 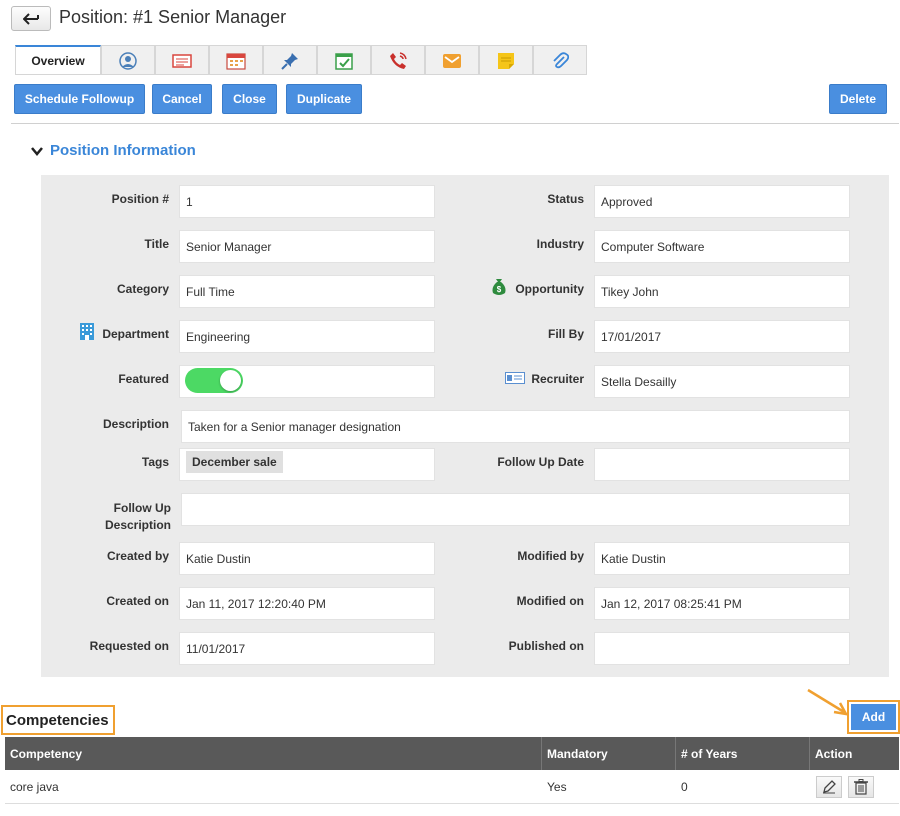 I want to click on follow-up-description-label-line1: Follow Up, so click(x=142, y=508).